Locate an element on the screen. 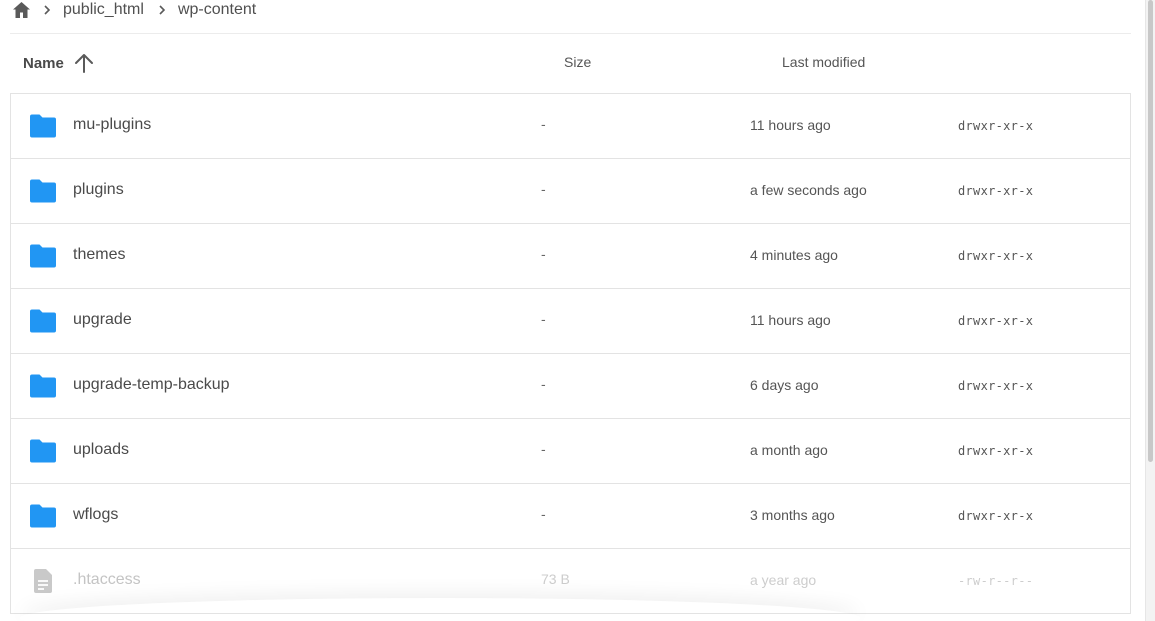 This screenshot has width=1155, height=621. table-row: mu-plugins - 11 hours ago drwxr-xr-x is located at coordinates (570, 126).